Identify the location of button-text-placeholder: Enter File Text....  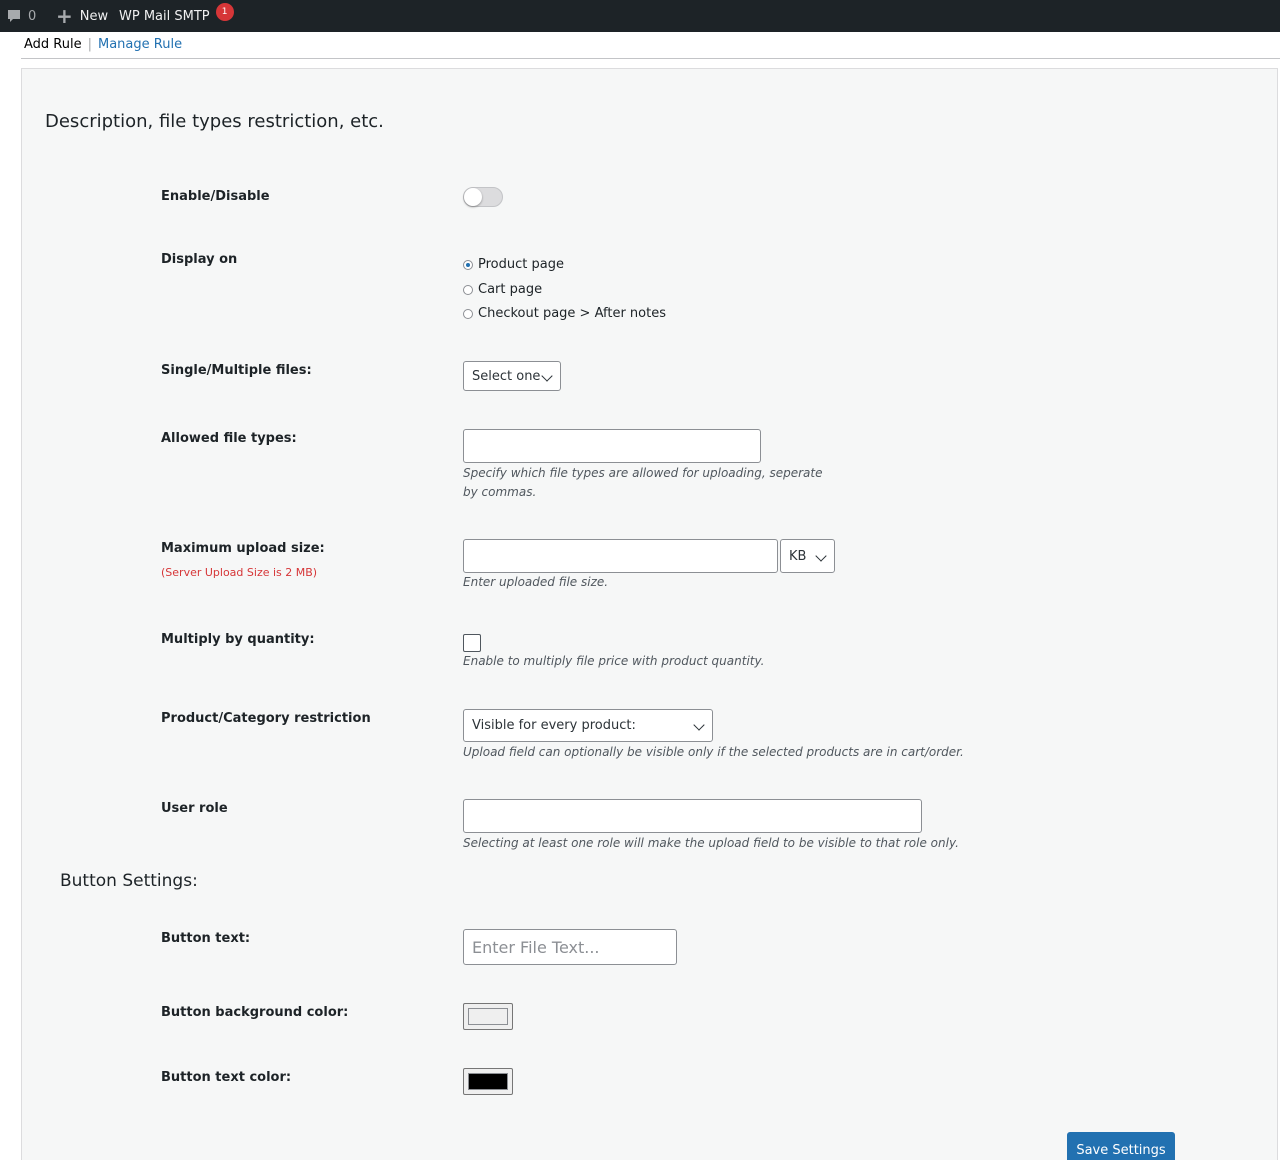
(536, 947).